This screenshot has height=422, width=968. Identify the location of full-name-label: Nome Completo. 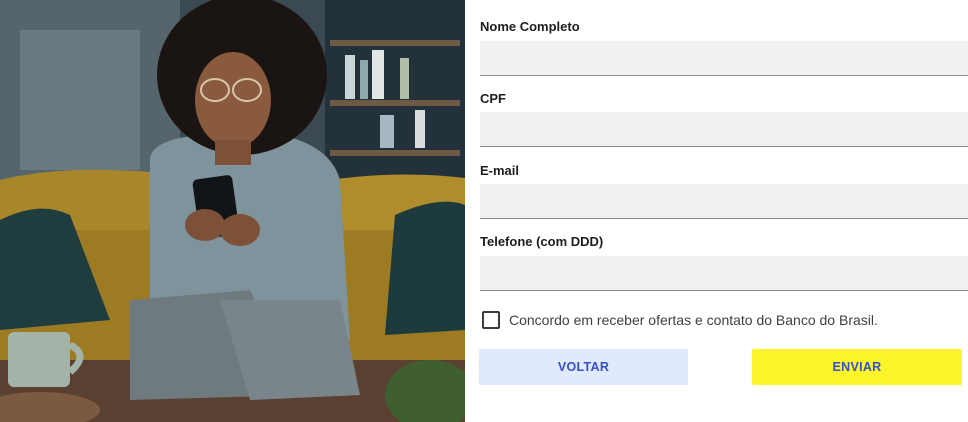
(530, 26).